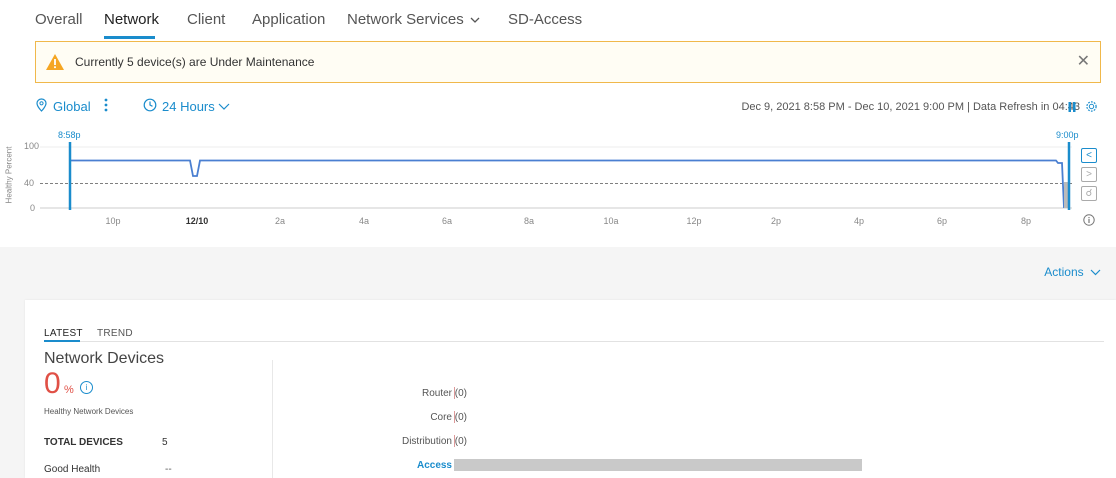  Describe the element at coordinates (129, 37) in the screenshot. I see `active-tab-indicator` at that location.